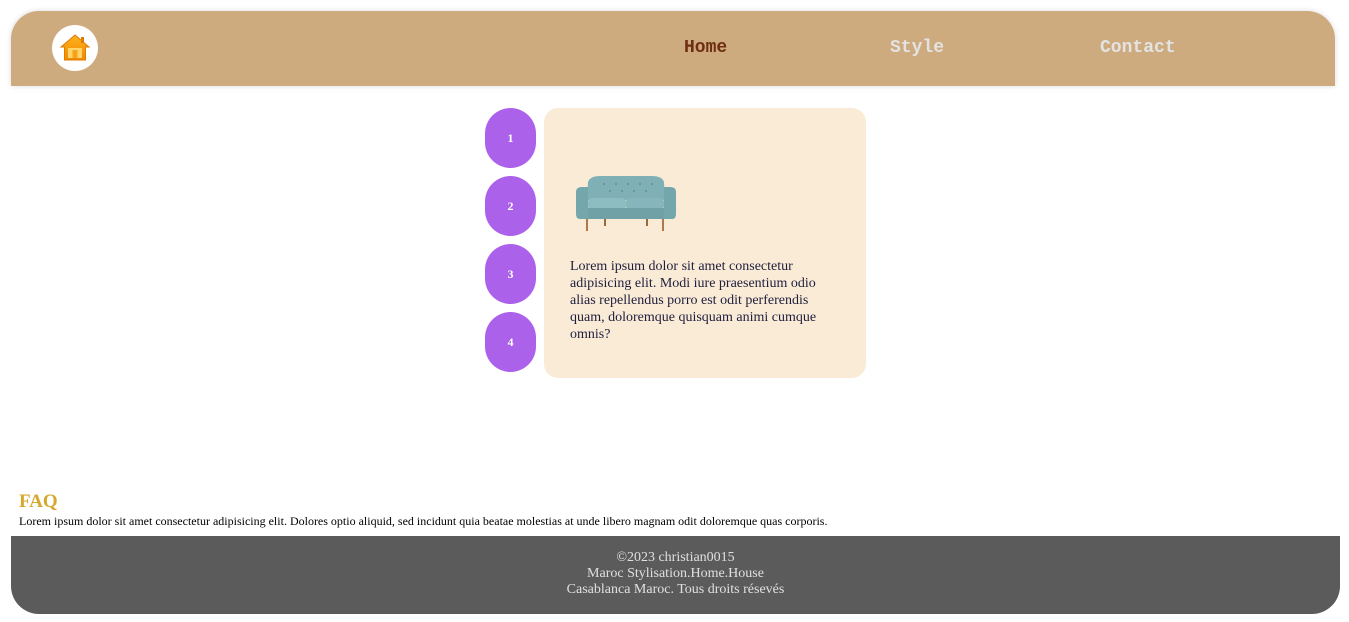 The width and height of the screenshot is (1349, 622). I want to click on step-2: 2, so click(510, 206).